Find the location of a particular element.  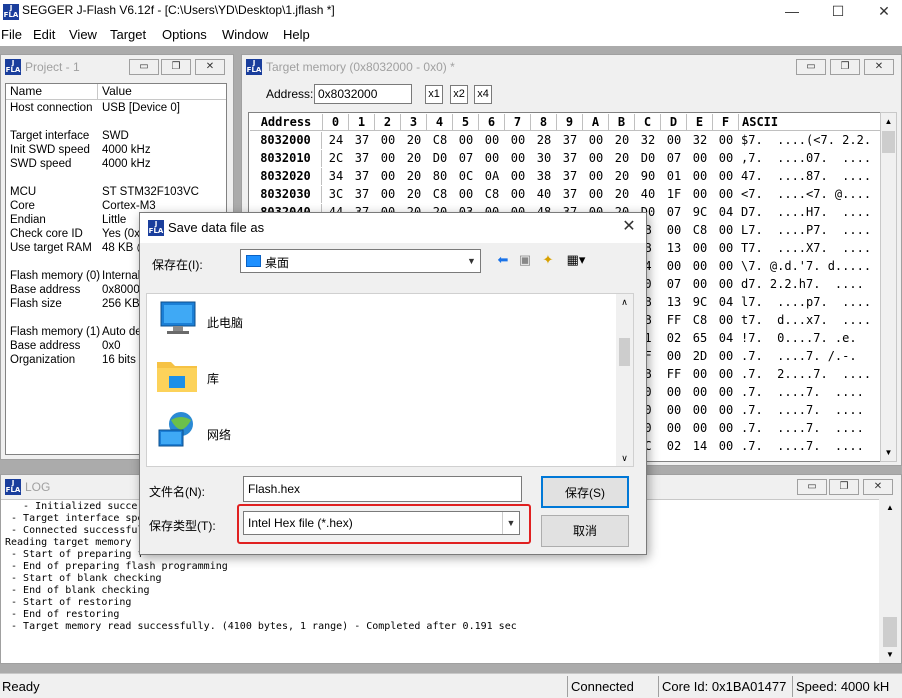

menu-file: File is located at coordinates (11, 34).